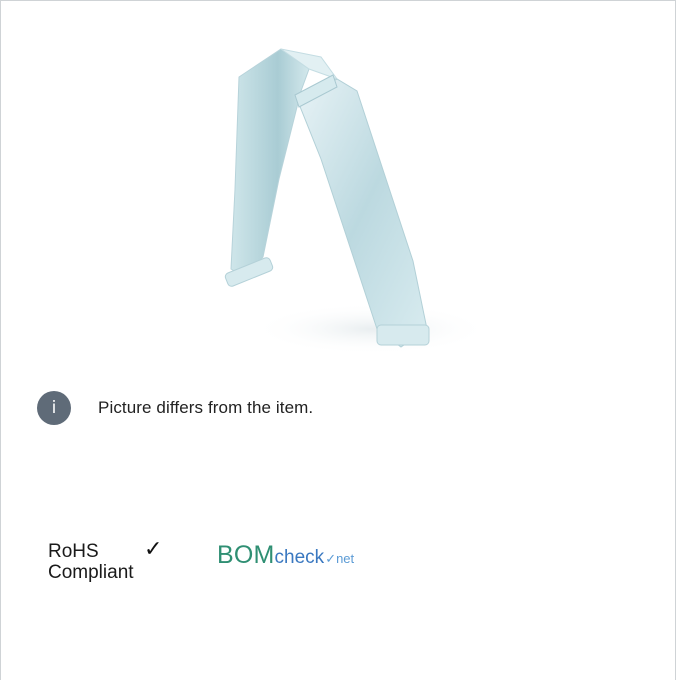 The image size is (678, 680). What do you see at coordinates (340, 558) in the screenshot?
I see `bomcheck-logo-part3: ✓net` at bounding box center [340, 558].